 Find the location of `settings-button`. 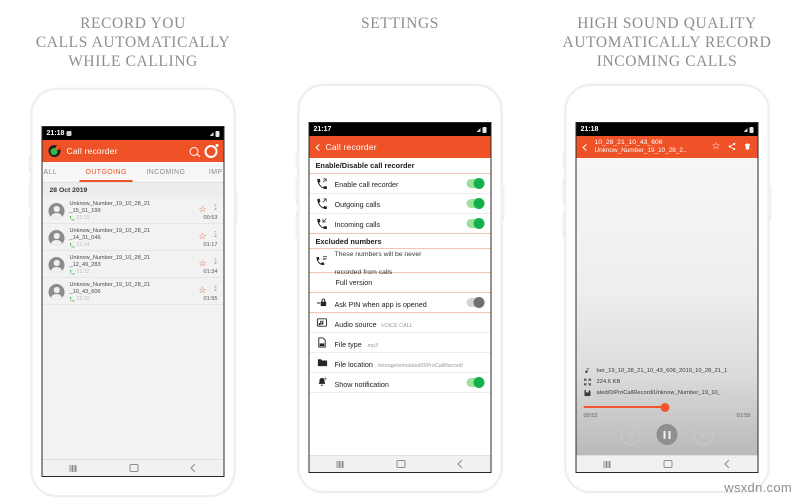

settings-button is located at coordinates (211, 150).